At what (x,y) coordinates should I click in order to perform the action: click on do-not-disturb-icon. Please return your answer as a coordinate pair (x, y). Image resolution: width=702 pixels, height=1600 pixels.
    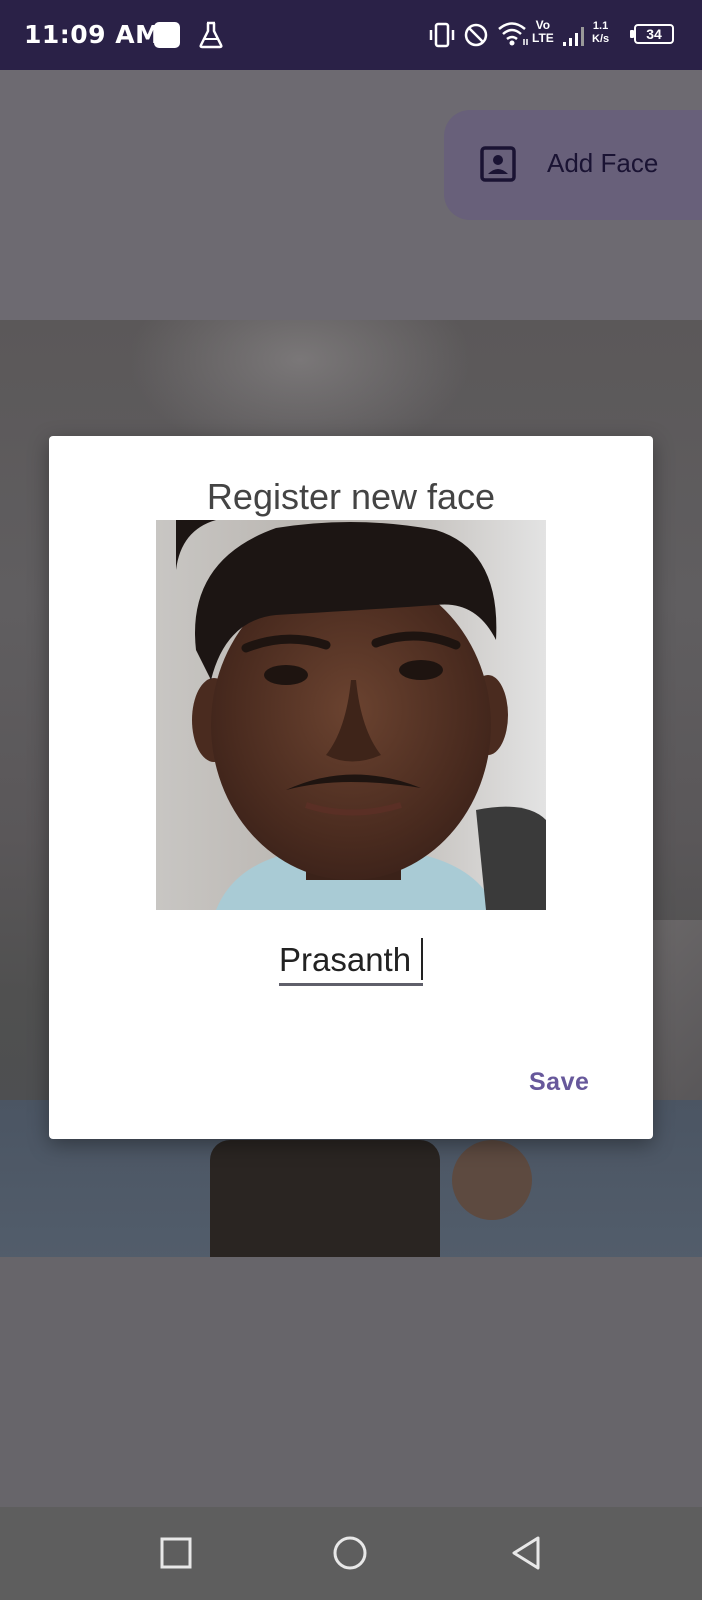
    Looking at the image, I should click on (476, 35).